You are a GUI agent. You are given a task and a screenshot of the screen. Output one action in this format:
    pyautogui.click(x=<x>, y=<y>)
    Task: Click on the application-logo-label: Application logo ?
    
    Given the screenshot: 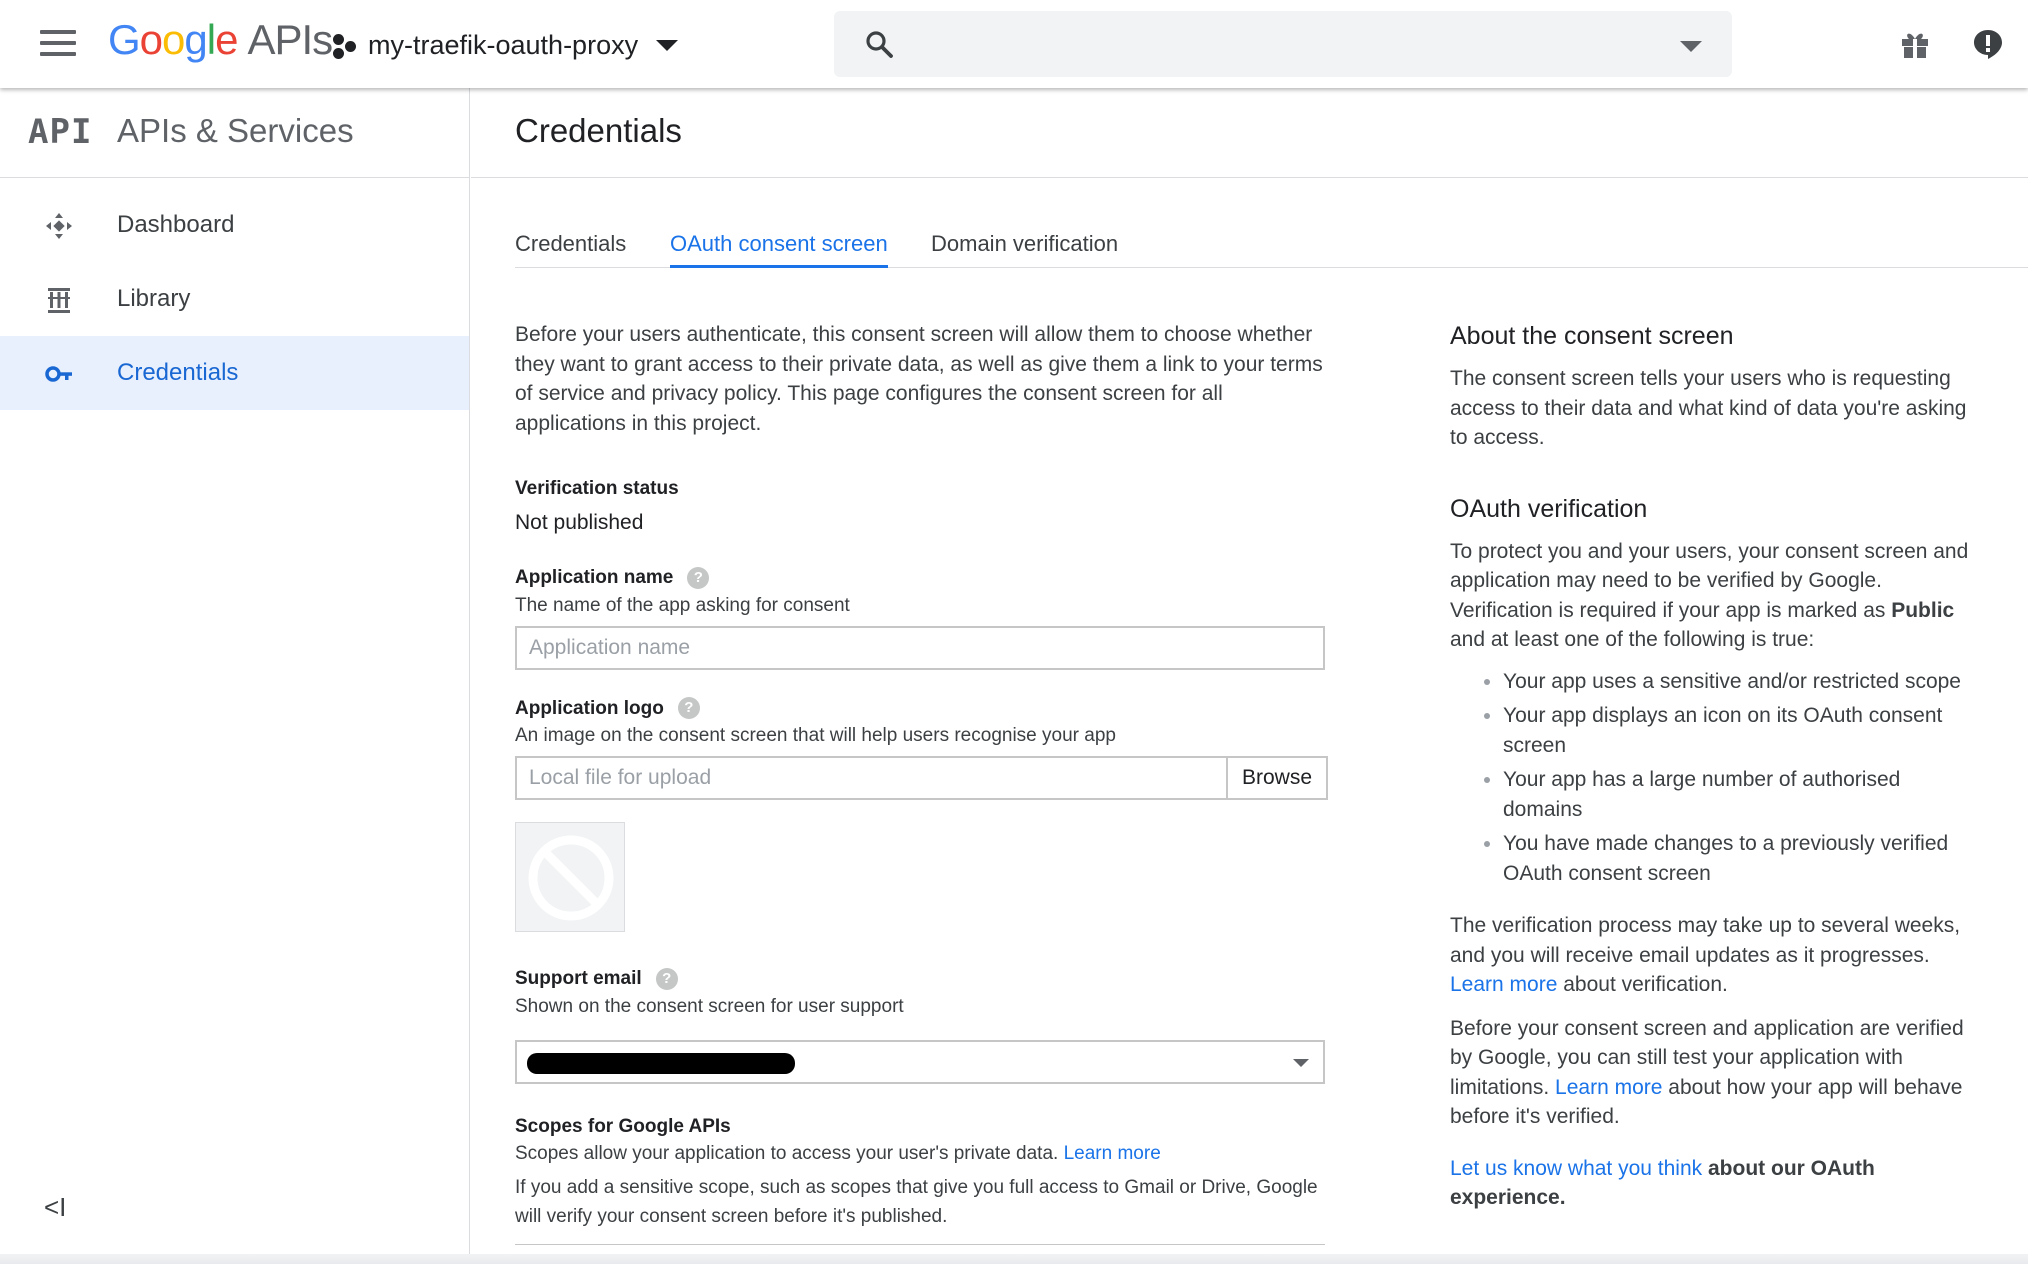 What is the action you would take?
    pyautogui.click(x=925, y=709)
    